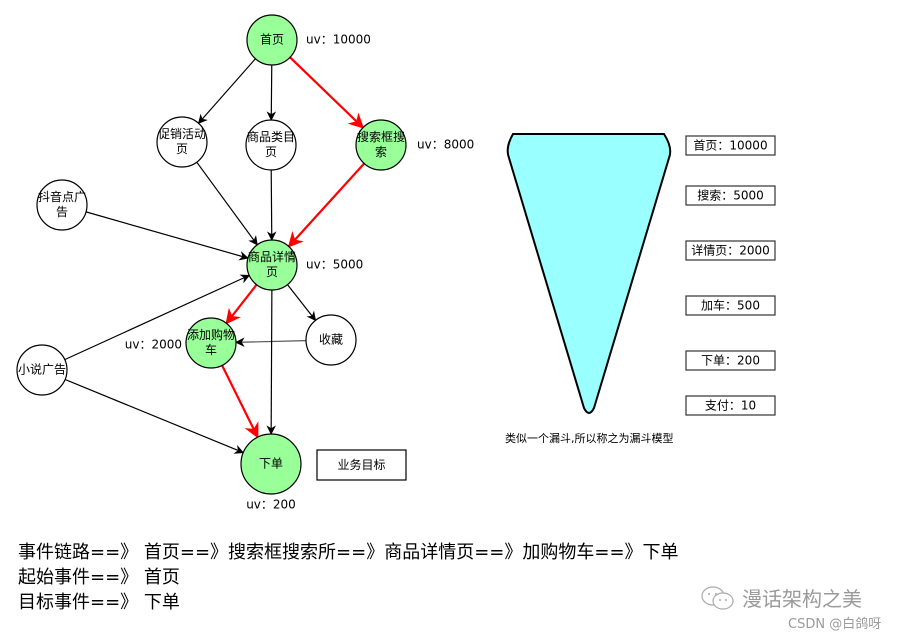 The height and width of the screenshot is (639, 903). Describe the element at coordinates (99, 602) in the screenshot. I see `target-event-line: 目标事件==》 下单` at that location.